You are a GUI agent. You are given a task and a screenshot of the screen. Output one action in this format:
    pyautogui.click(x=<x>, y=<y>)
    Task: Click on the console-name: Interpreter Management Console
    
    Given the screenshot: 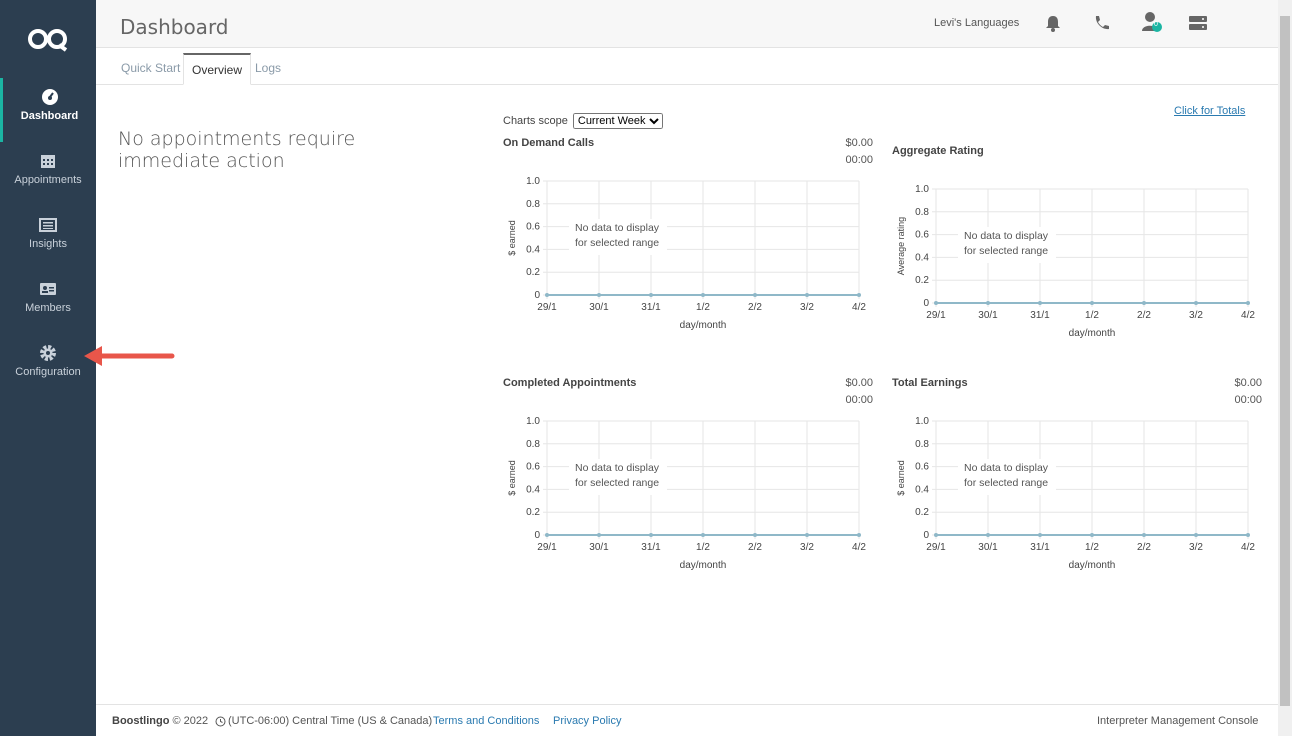 What is the action you would take?
    pyautogui.click(x=1178, y=721)
    